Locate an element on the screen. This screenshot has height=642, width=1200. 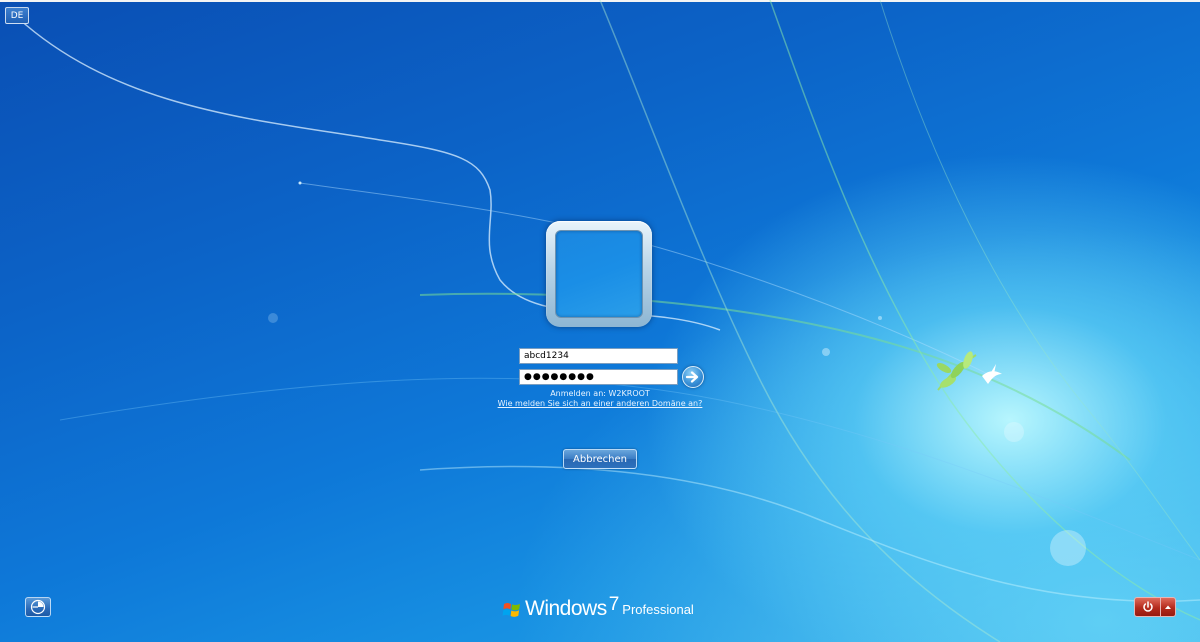
password-field is located at coordinates (598, 377).